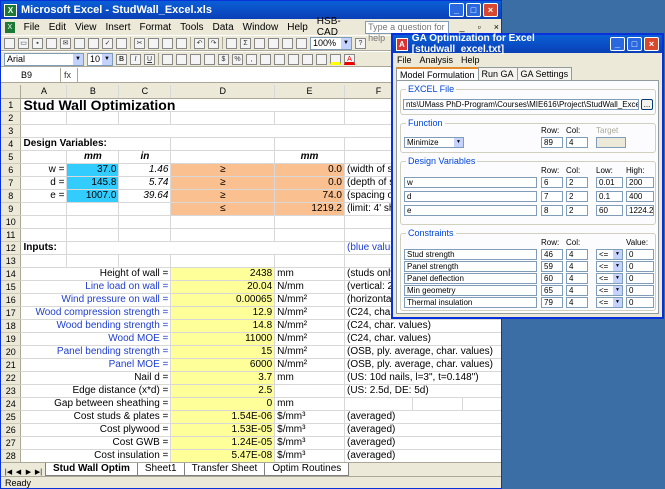  Describe the element at coordinates (96, 326) in the screenshot. I see `sheet-cell: Wood bending strength =` at that location.